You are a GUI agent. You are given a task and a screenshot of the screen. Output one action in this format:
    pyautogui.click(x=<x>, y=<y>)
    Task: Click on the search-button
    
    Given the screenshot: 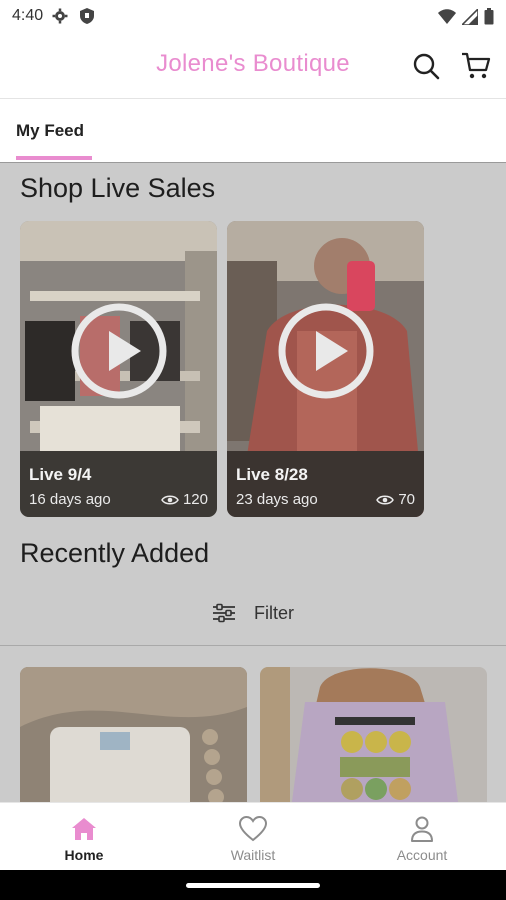 What is the action you would take?
    pyautogui.click(x=426, y=66)
    